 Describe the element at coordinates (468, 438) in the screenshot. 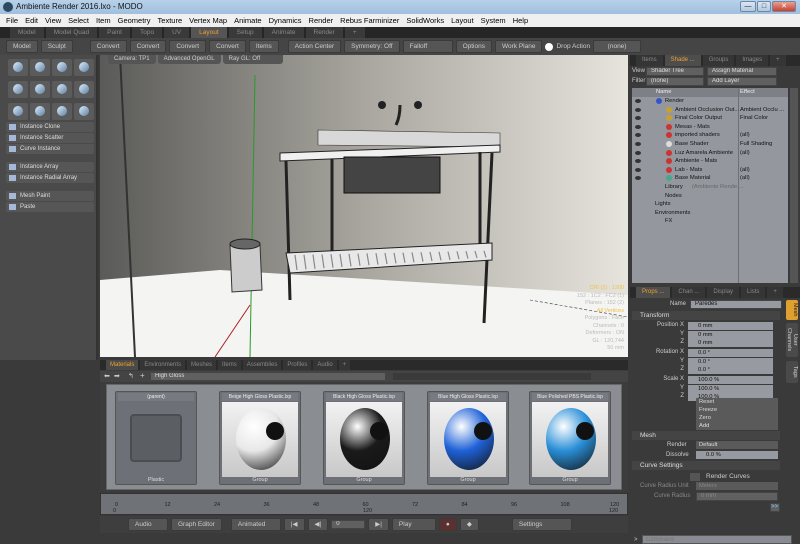

I see `preset-thumbnail: Blue High Gloss Plastic.lxp Group` at that location.